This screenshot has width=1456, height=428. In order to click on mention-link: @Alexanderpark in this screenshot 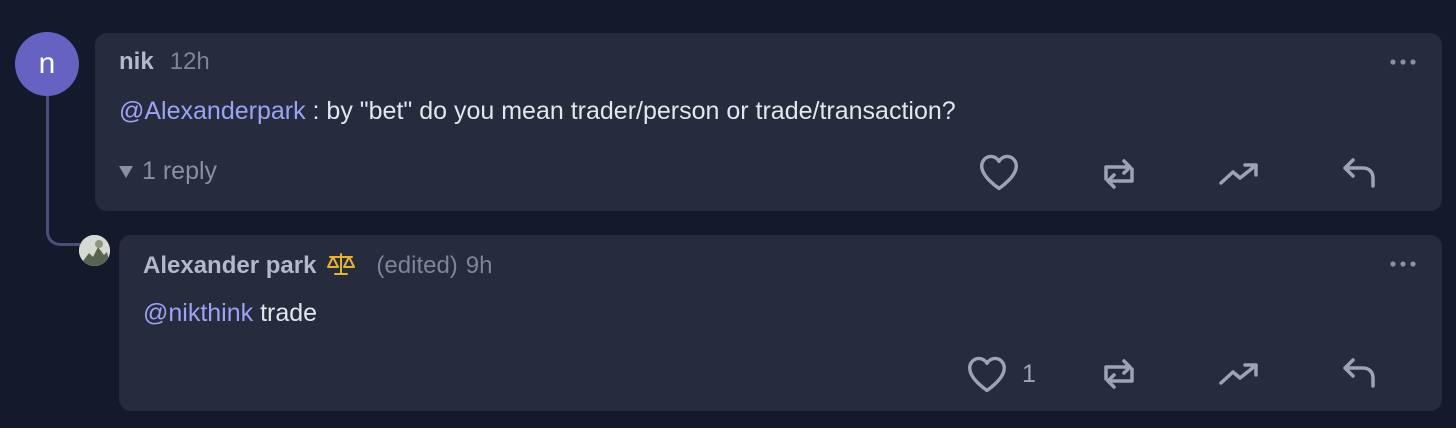, I will do `click(212, 111)`.